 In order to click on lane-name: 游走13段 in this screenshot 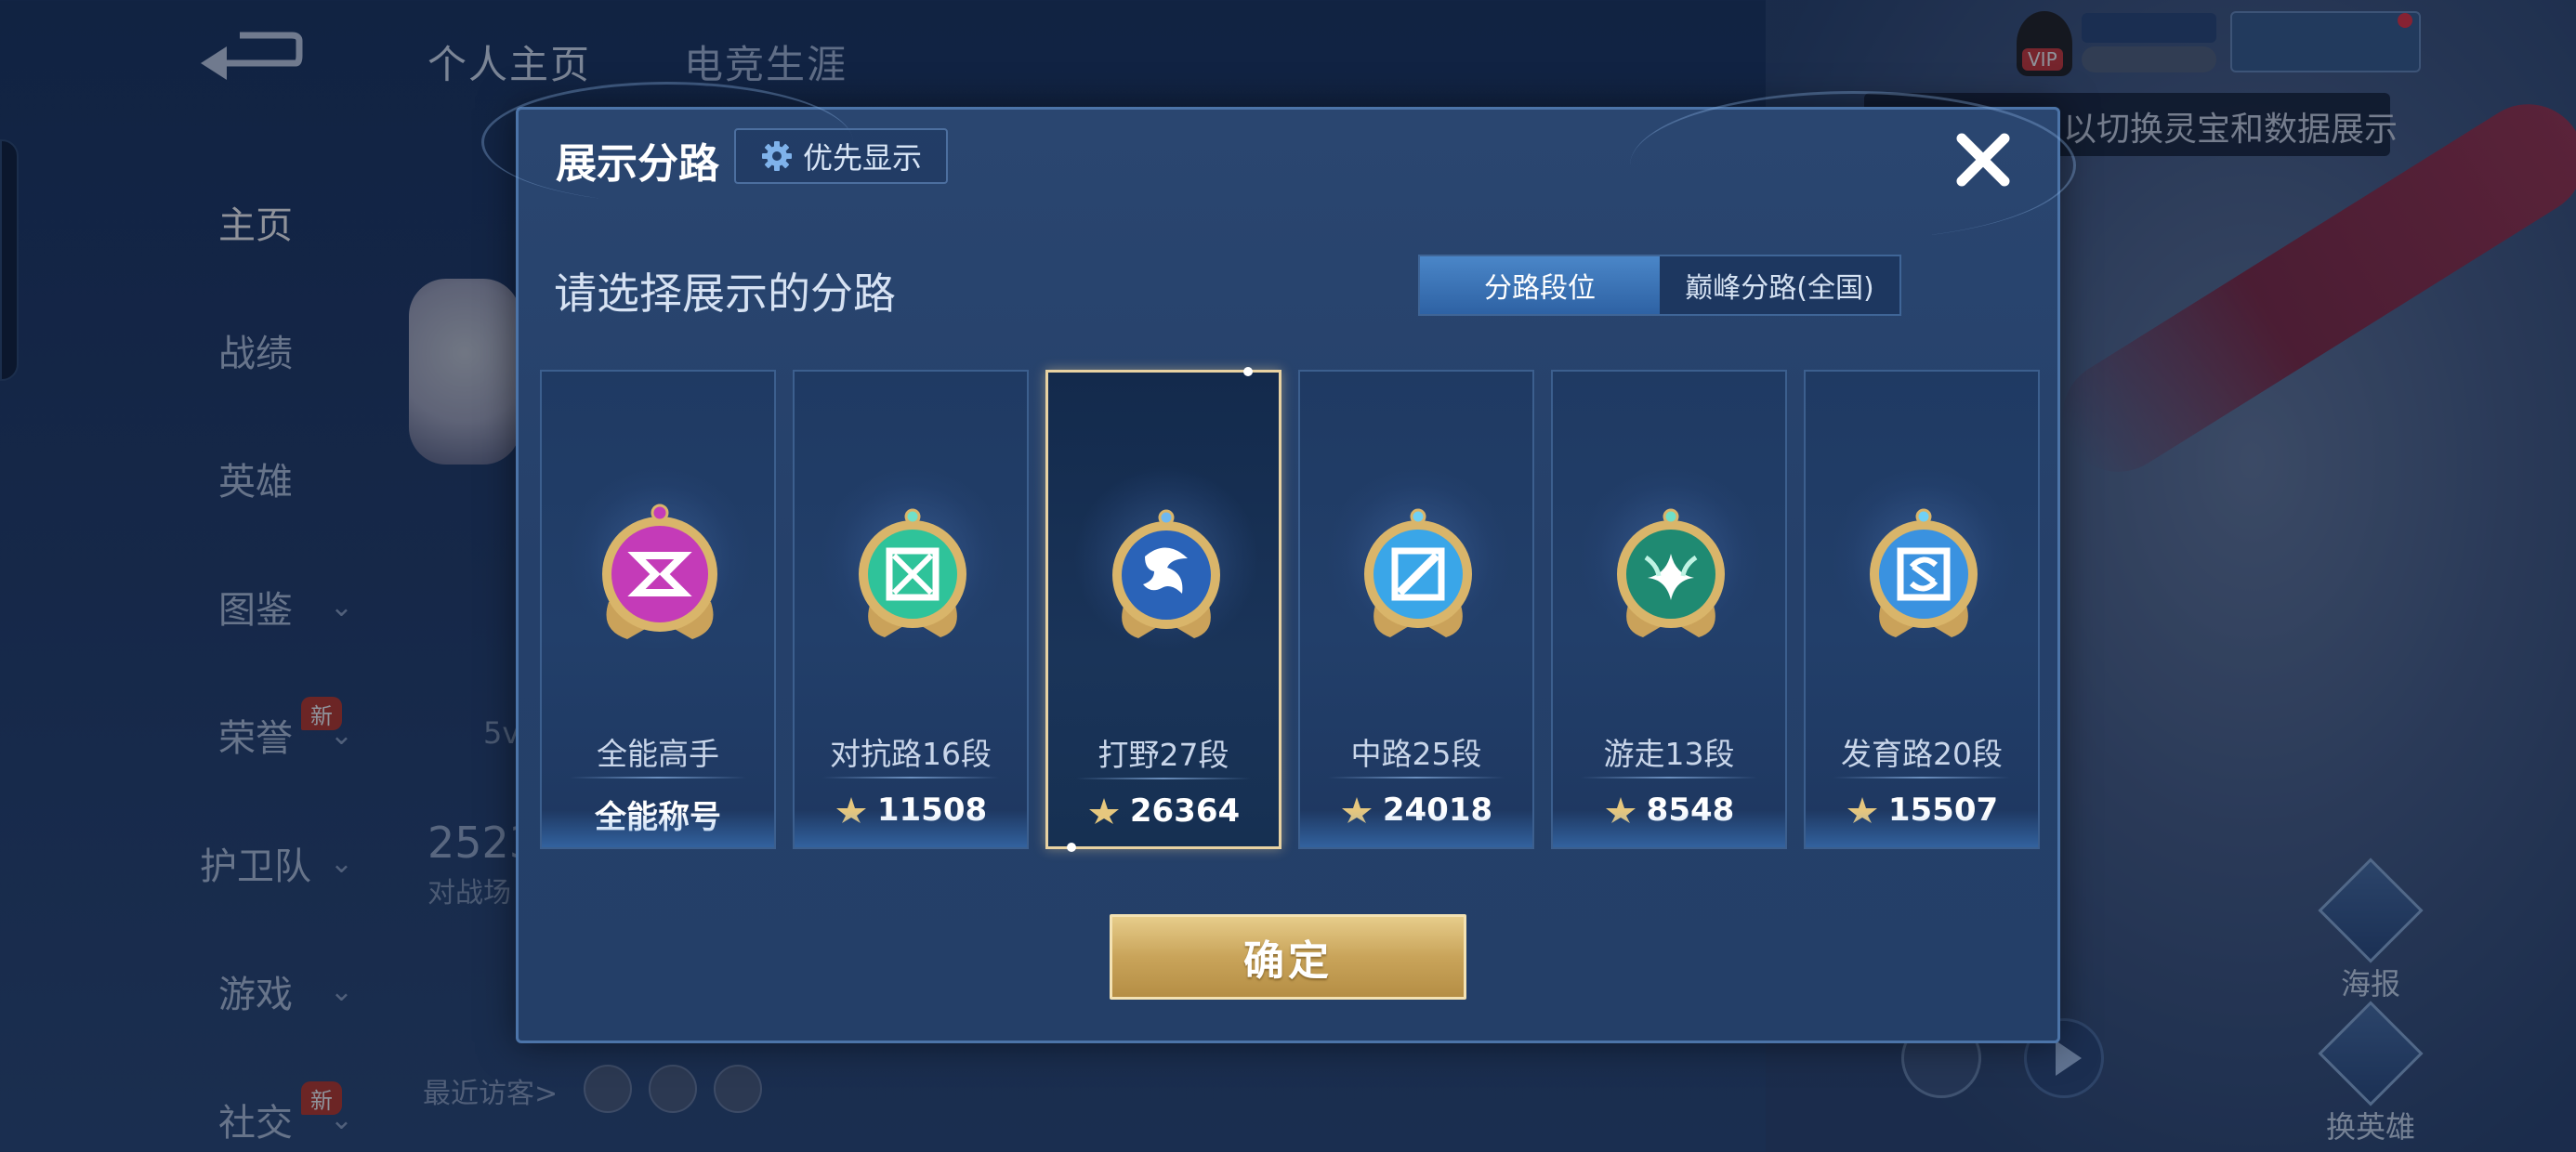, I will do `click(1669, 754)`.